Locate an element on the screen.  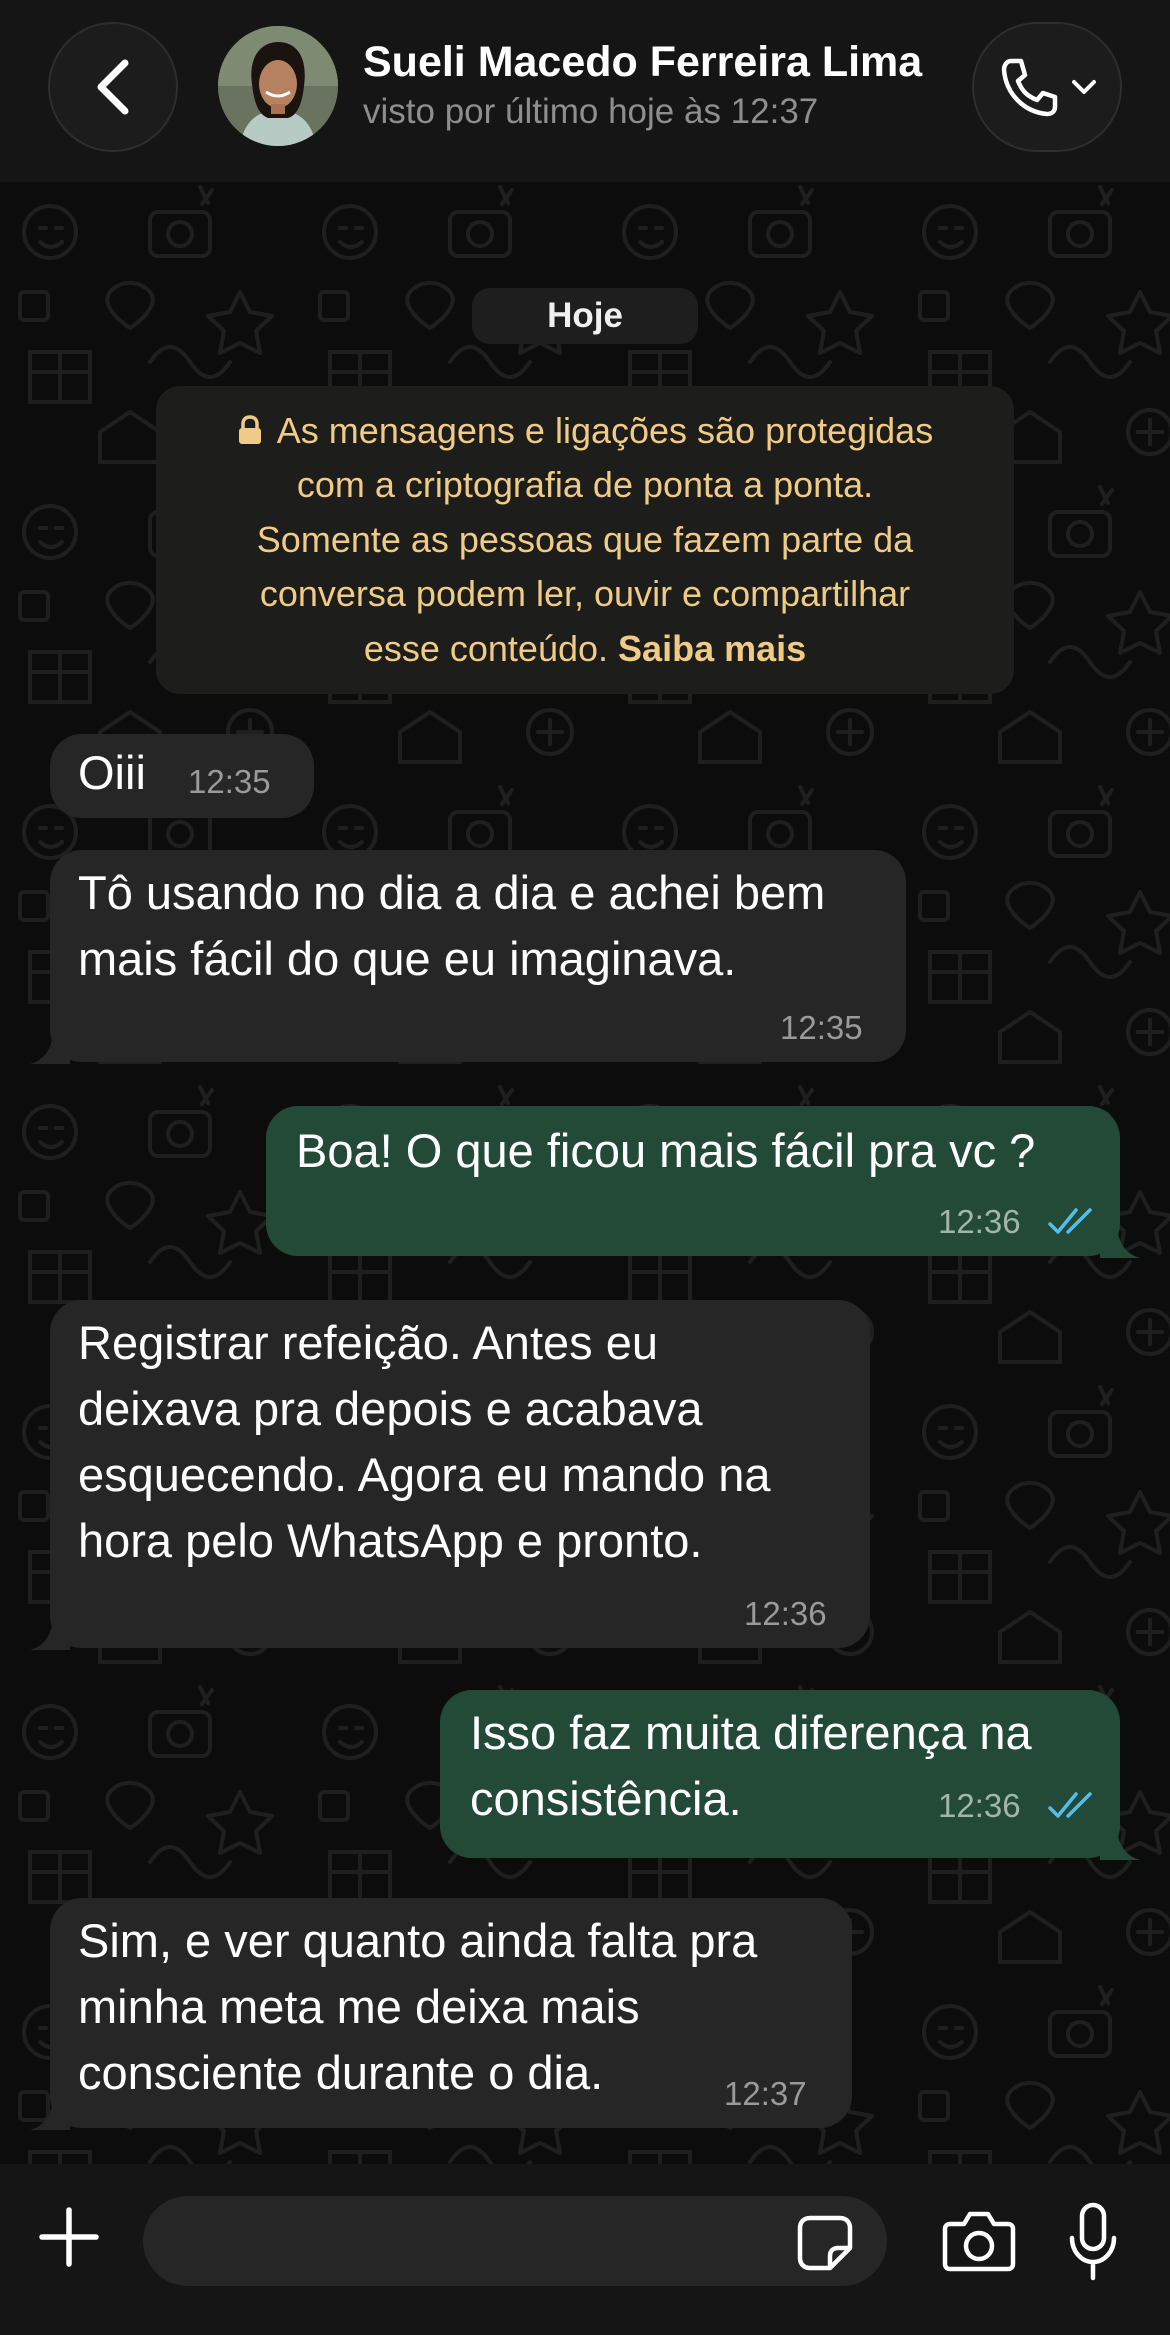
contact-name: Sueli Macedo Ferreira Lima is located at coordinates (642, 62).